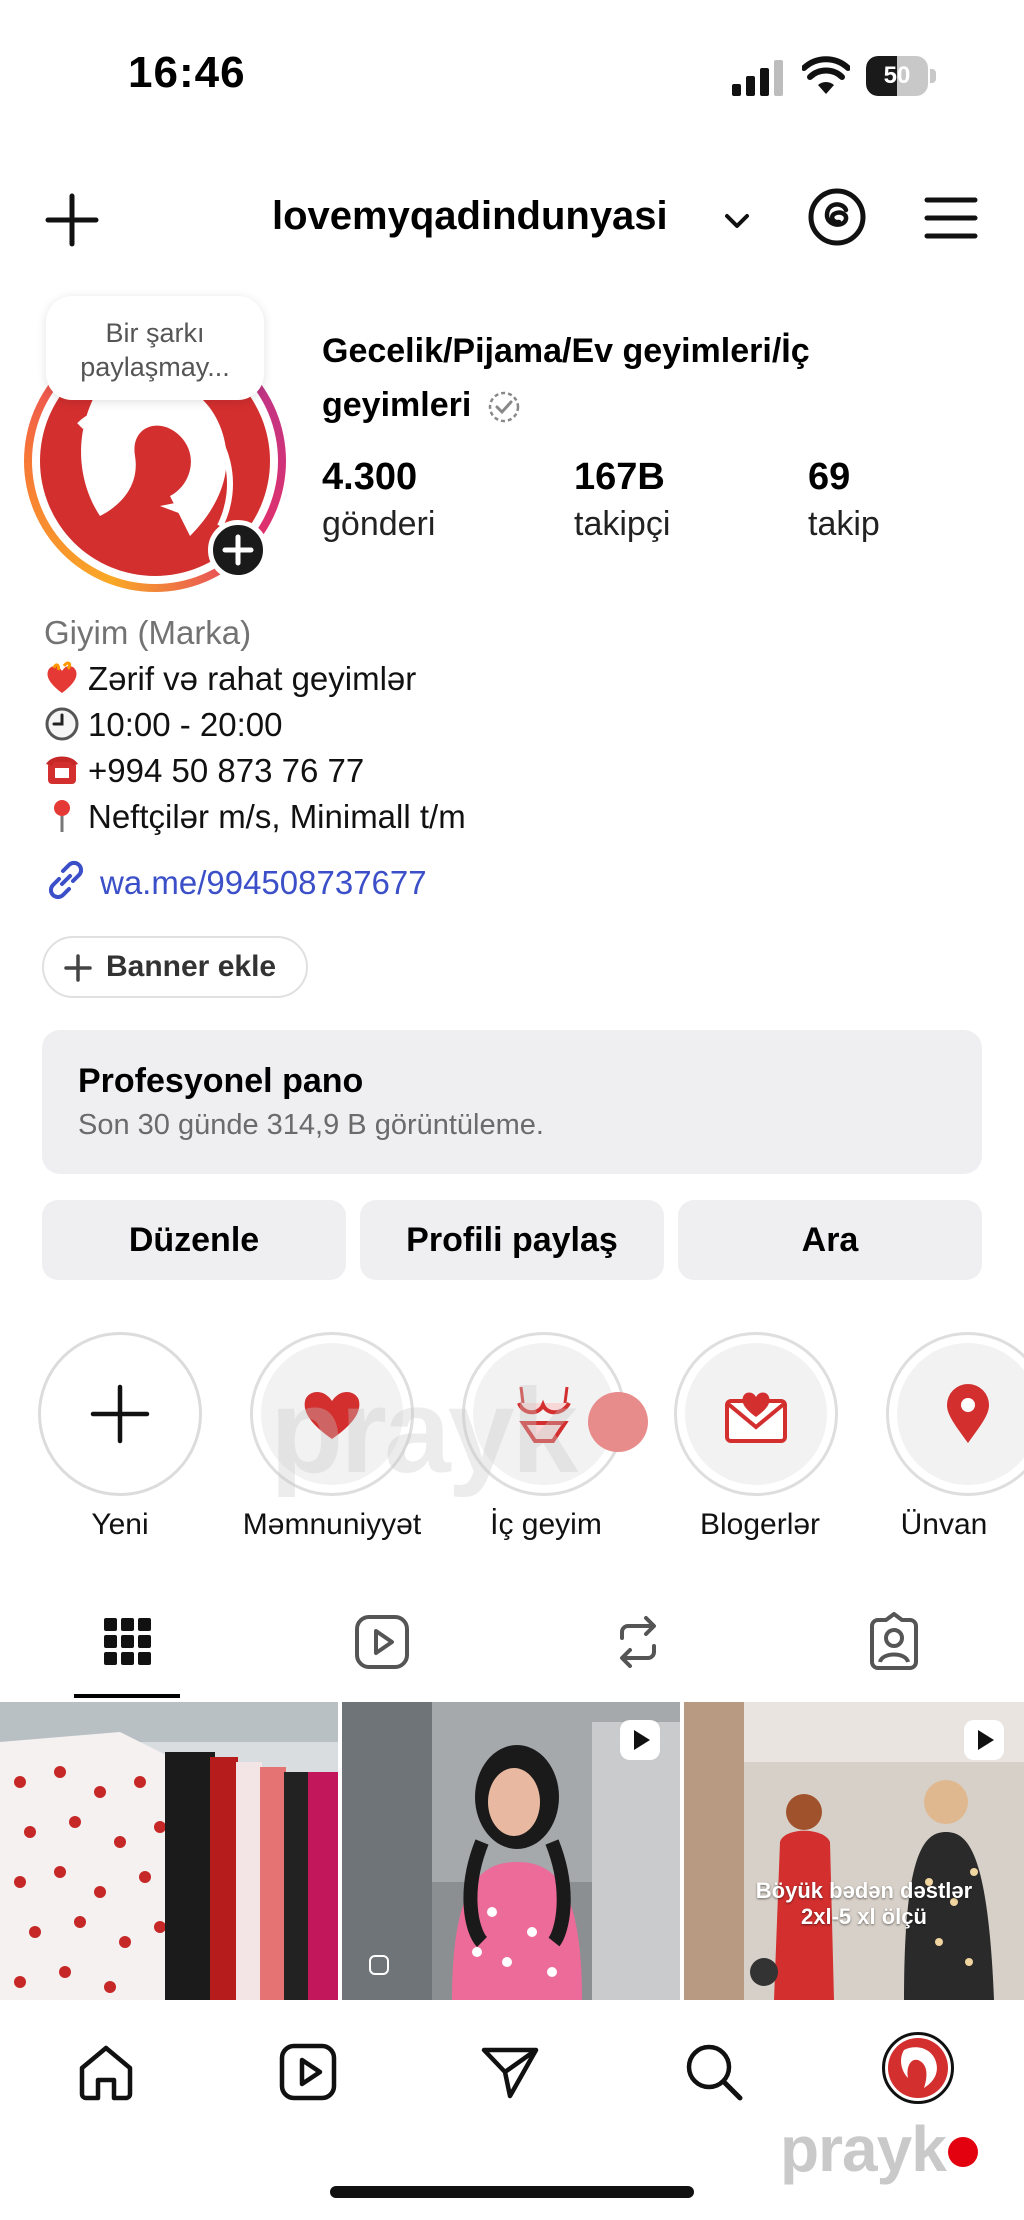 This screenshot has height=2220, width=1024. Describe the element at coordinates (62, 677) in the screenshot. I see `heart-fire-emoji` at that location.